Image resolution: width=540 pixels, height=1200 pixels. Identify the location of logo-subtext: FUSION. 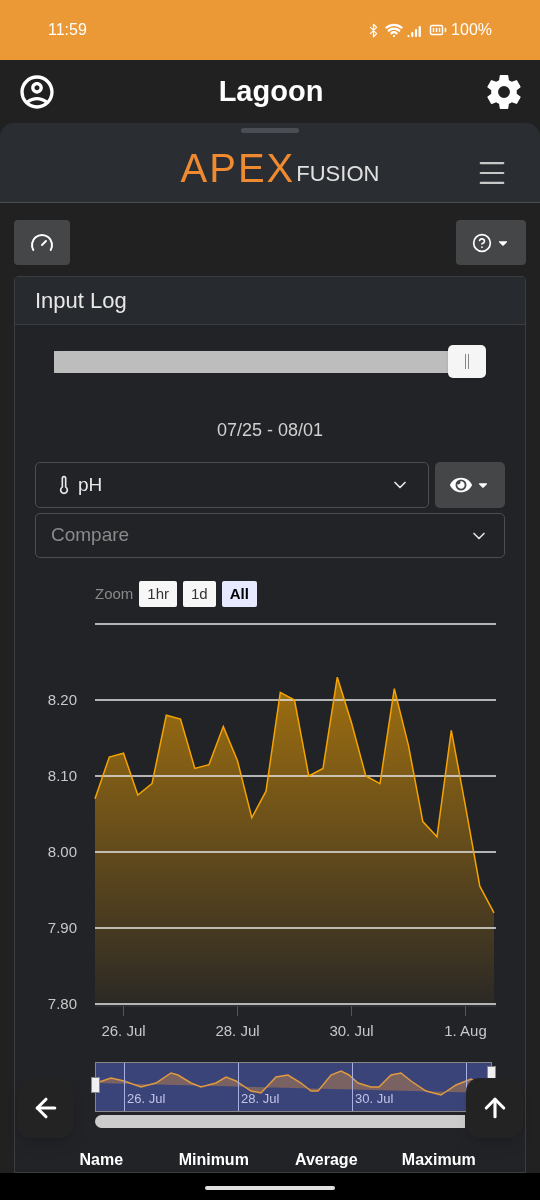
(338, 173).